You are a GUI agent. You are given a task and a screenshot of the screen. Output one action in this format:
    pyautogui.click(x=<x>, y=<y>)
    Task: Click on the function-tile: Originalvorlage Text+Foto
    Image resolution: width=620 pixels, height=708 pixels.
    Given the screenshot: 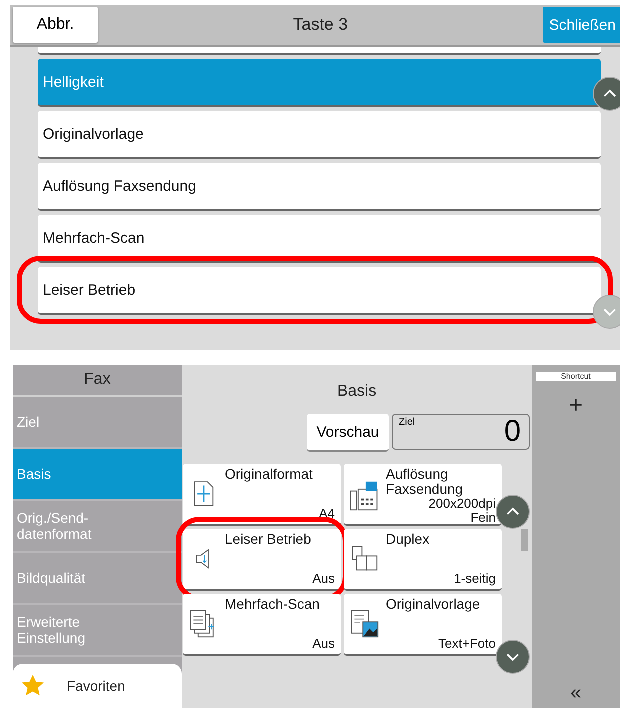 What is the action you would take?
    pyautogui.click(x=423, y=625)
    